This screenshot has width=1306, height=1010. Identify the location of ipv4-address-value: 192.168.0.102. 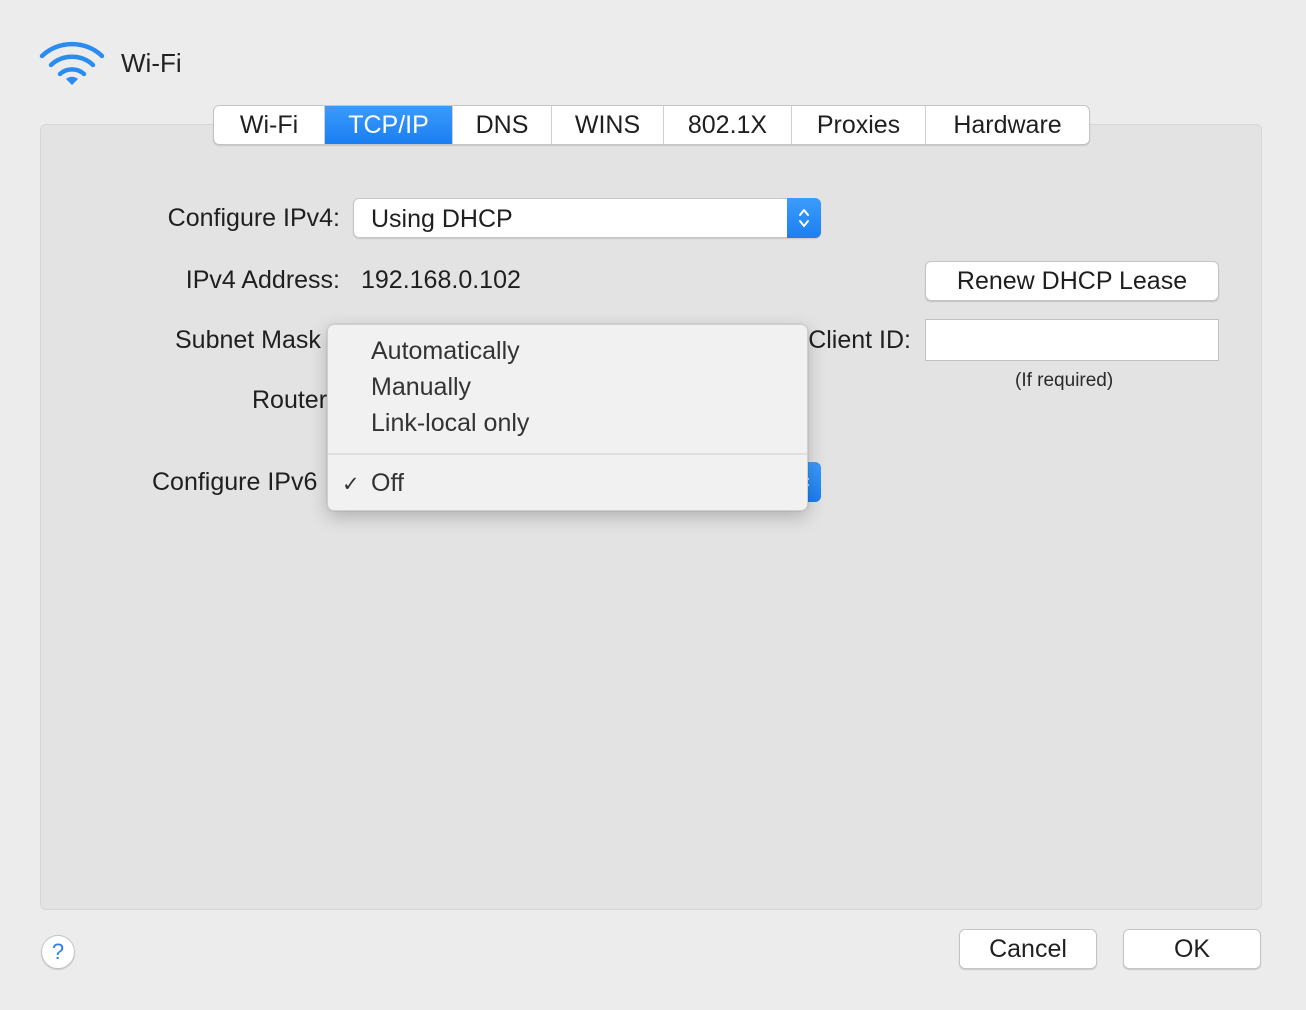
(441, 280).